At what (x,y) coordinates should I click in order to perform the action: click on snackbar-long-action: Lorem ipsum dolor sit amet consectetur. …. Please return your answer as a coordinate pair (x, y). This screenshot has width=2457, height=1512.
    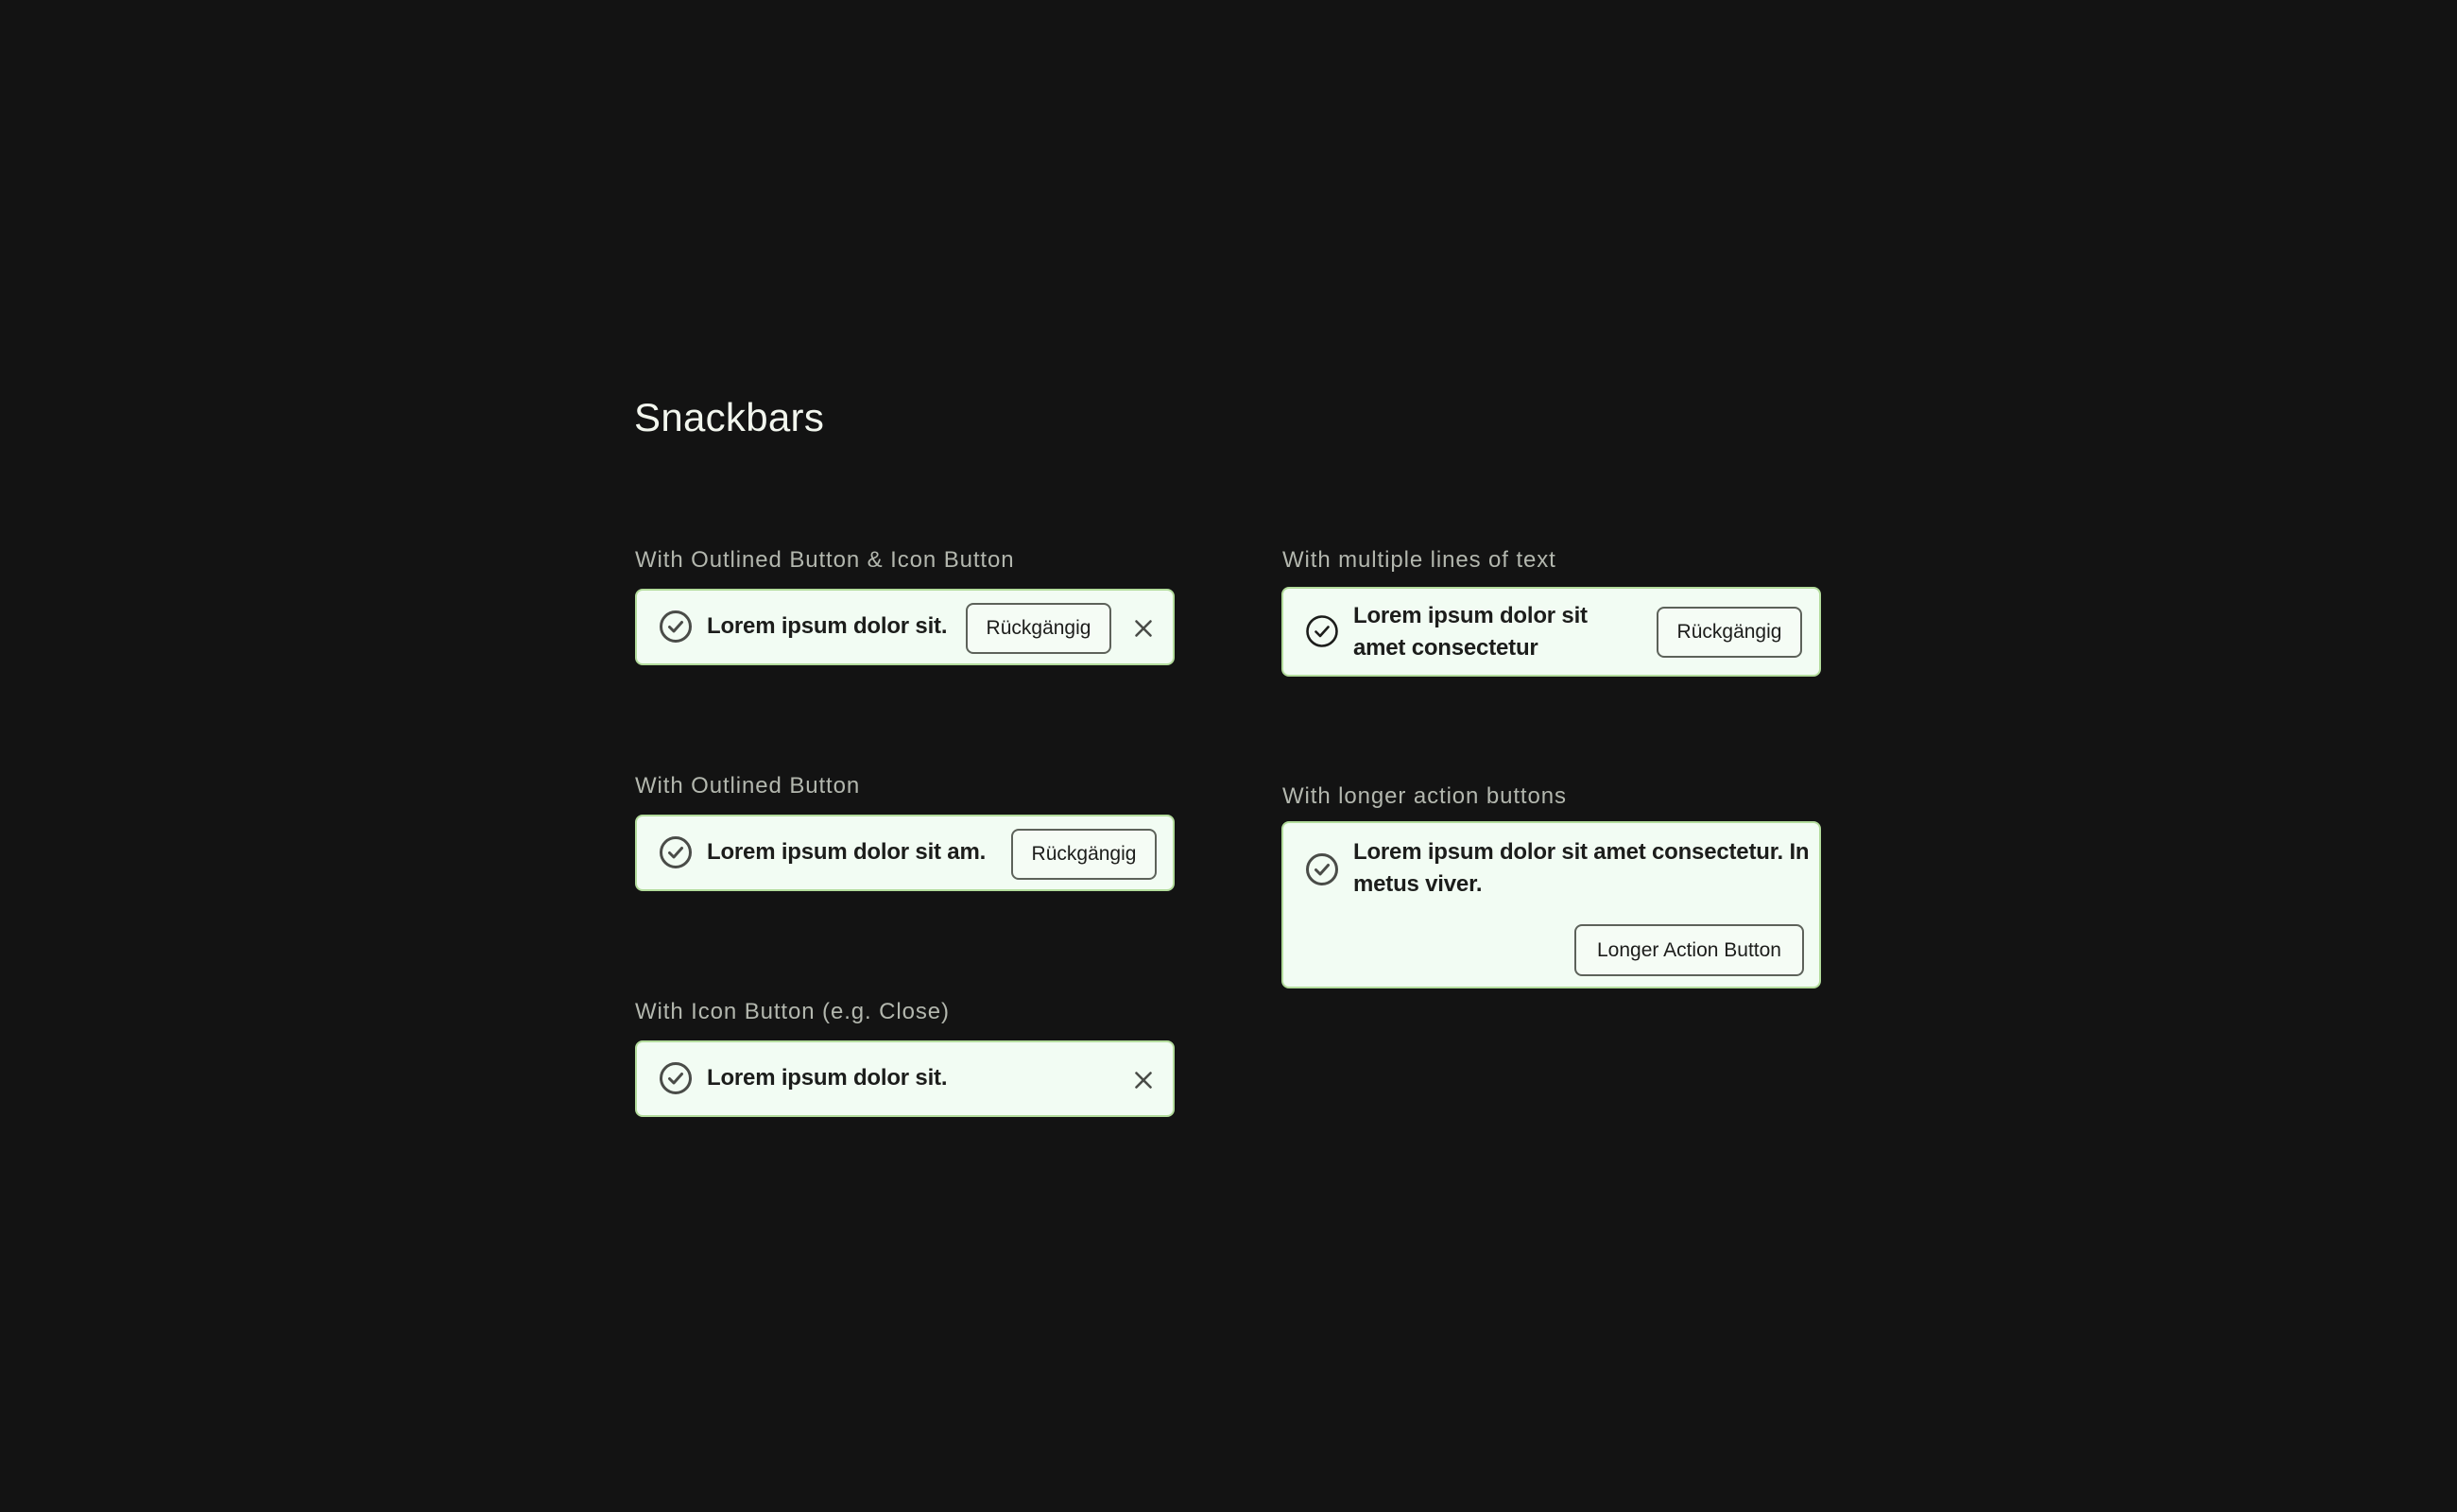
    Looking at the image, I should click on (1551, 904).